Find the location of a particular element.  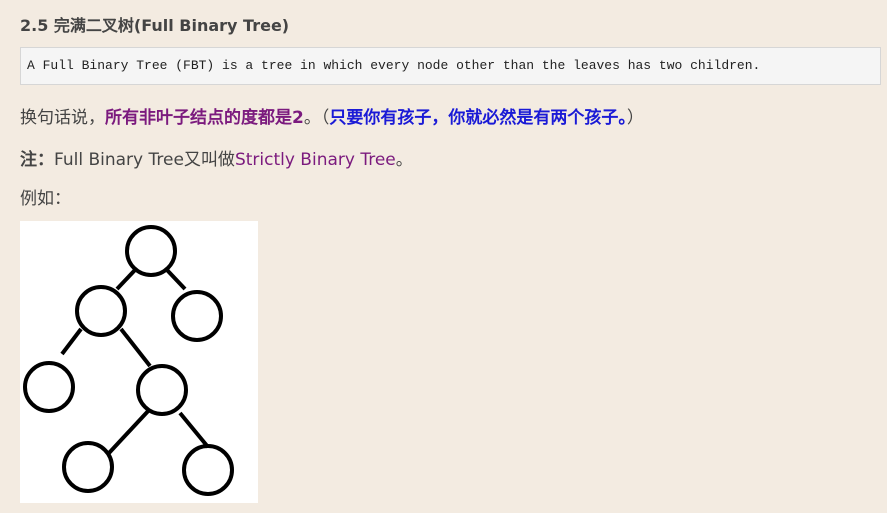

paragraph-prefix: 换句话说， is located at coordinates (62, 118).